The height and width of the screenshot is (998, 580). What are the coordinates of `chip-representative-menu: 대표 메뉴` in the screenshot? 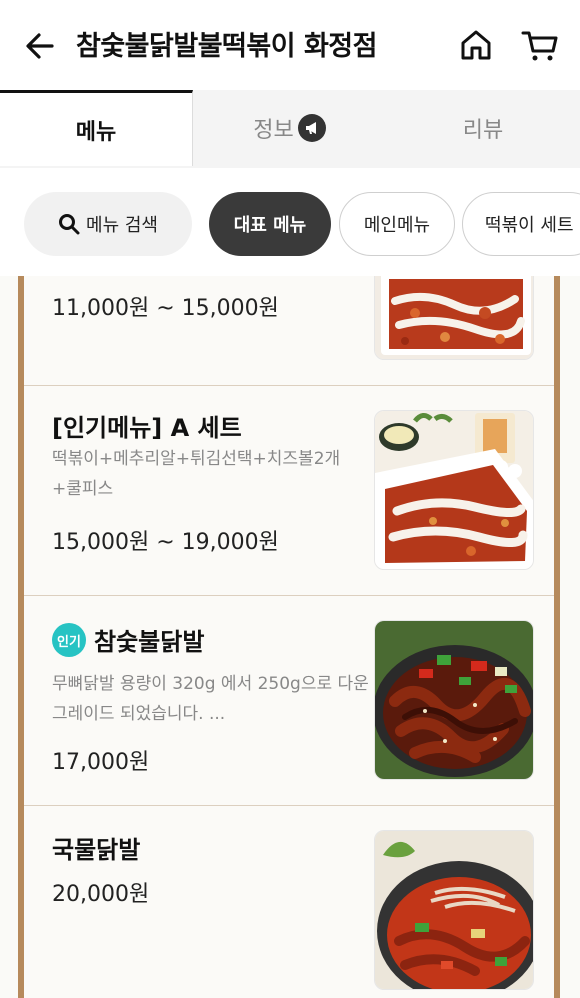 It's located at (270, 224).